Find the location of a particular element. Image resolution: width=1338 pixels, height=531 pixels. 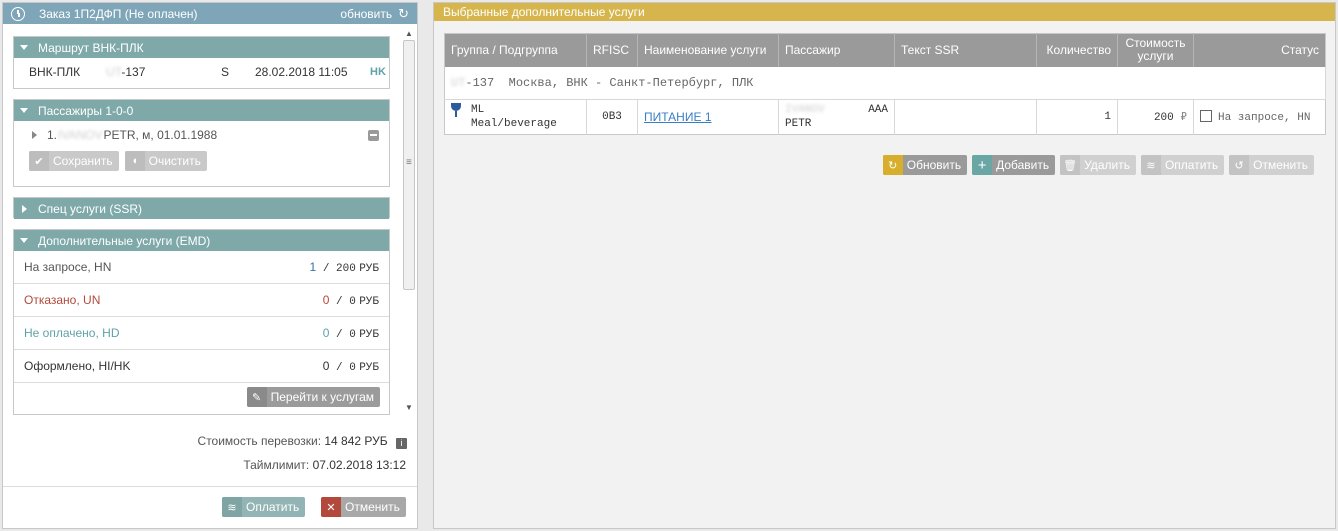

pencil-icon: ✎ is located at coordinates (256, 397).